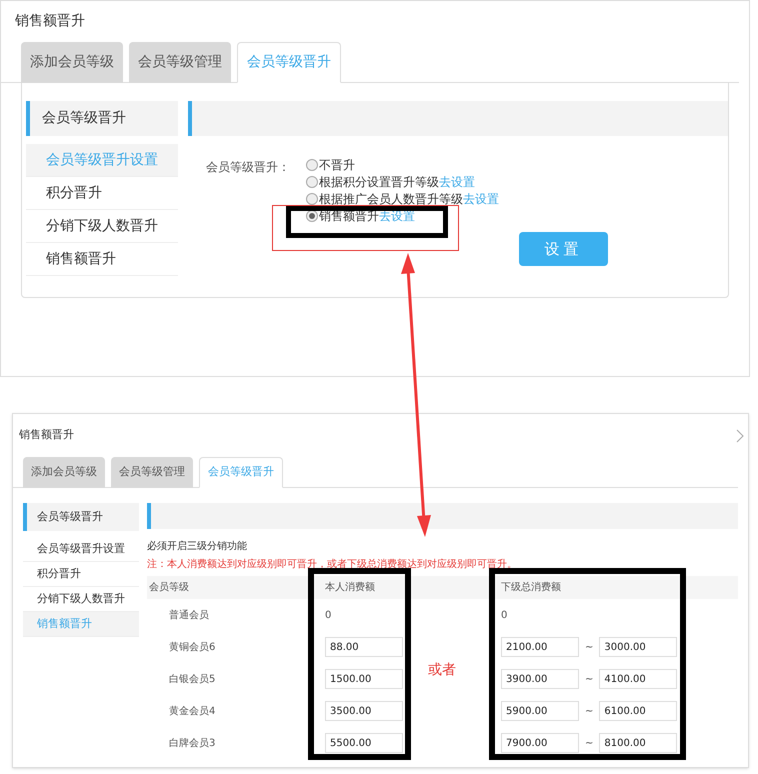 Image resolution: width=758 pixels, height=774 pixels. I want to click on amount-field: 5500.00, so click(364, 743).